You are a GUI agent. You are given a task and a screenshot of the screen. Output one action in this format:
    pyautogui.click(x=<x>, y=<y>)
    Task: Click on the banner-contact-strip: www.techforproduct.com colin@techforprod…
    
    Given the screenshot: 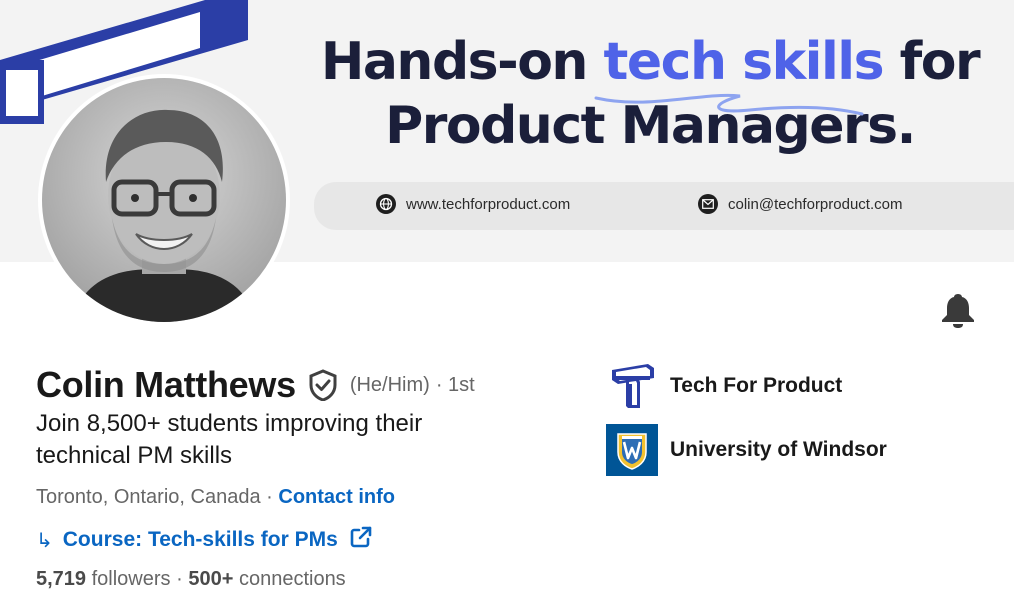 What is the action you would take?
    pyautogui.click(x=664, y=206)
    